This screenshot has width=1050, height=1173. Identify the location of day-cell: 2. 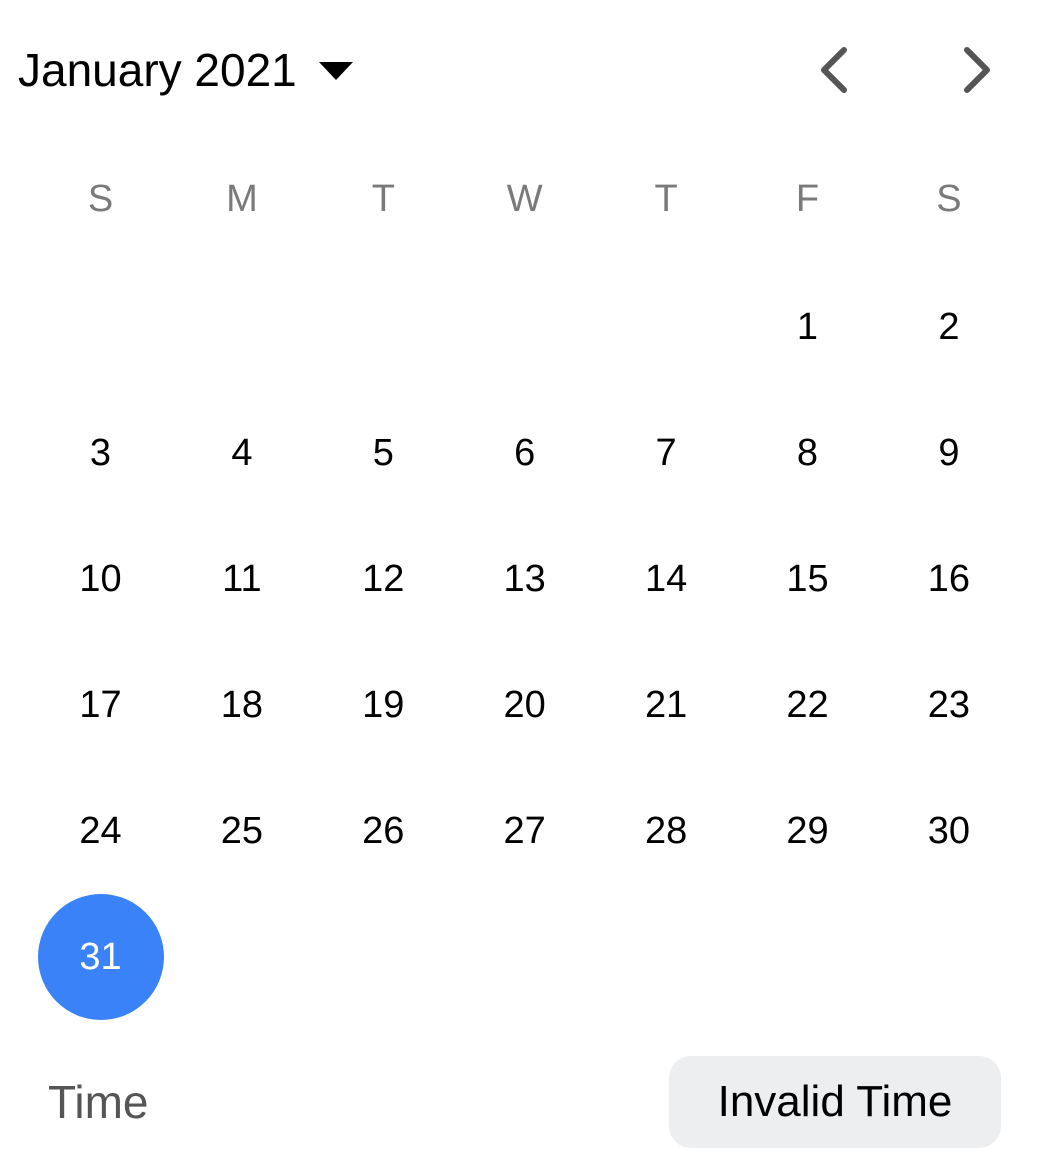
(948, 327).